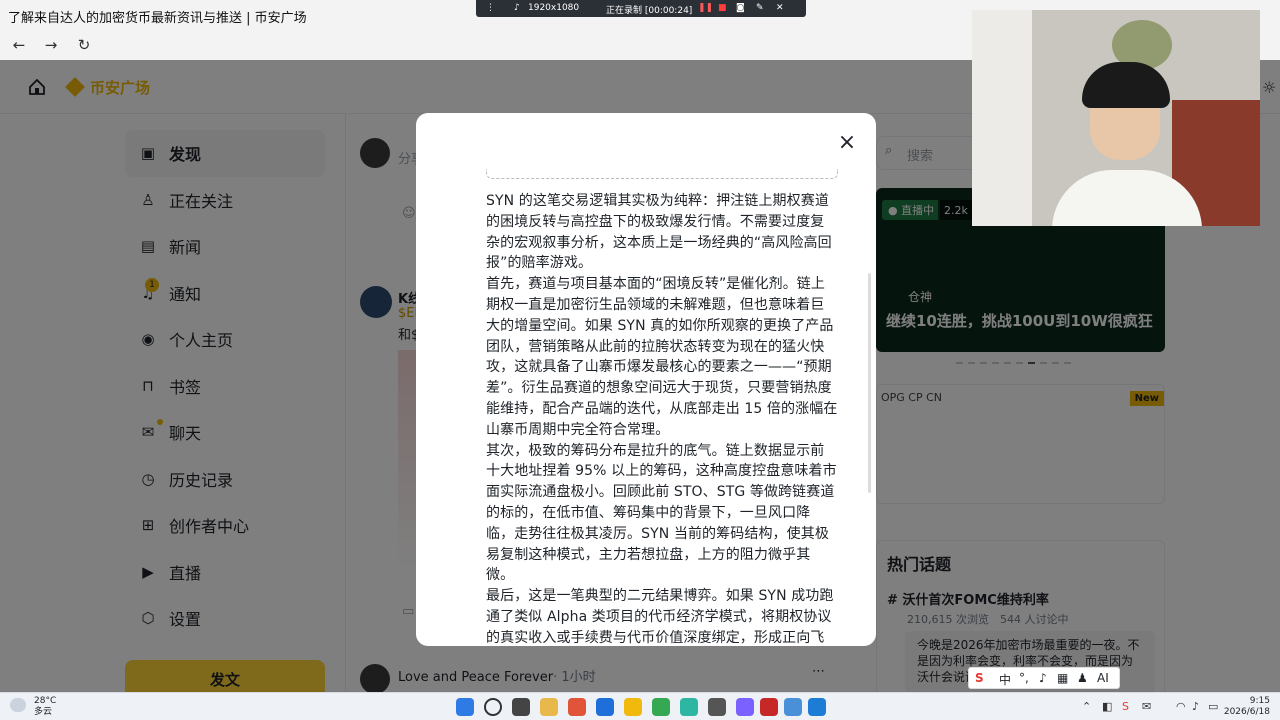  Describe the element at coordinates (740, 8) in the screenshot. I see `camera-icon: ◙` at that location.